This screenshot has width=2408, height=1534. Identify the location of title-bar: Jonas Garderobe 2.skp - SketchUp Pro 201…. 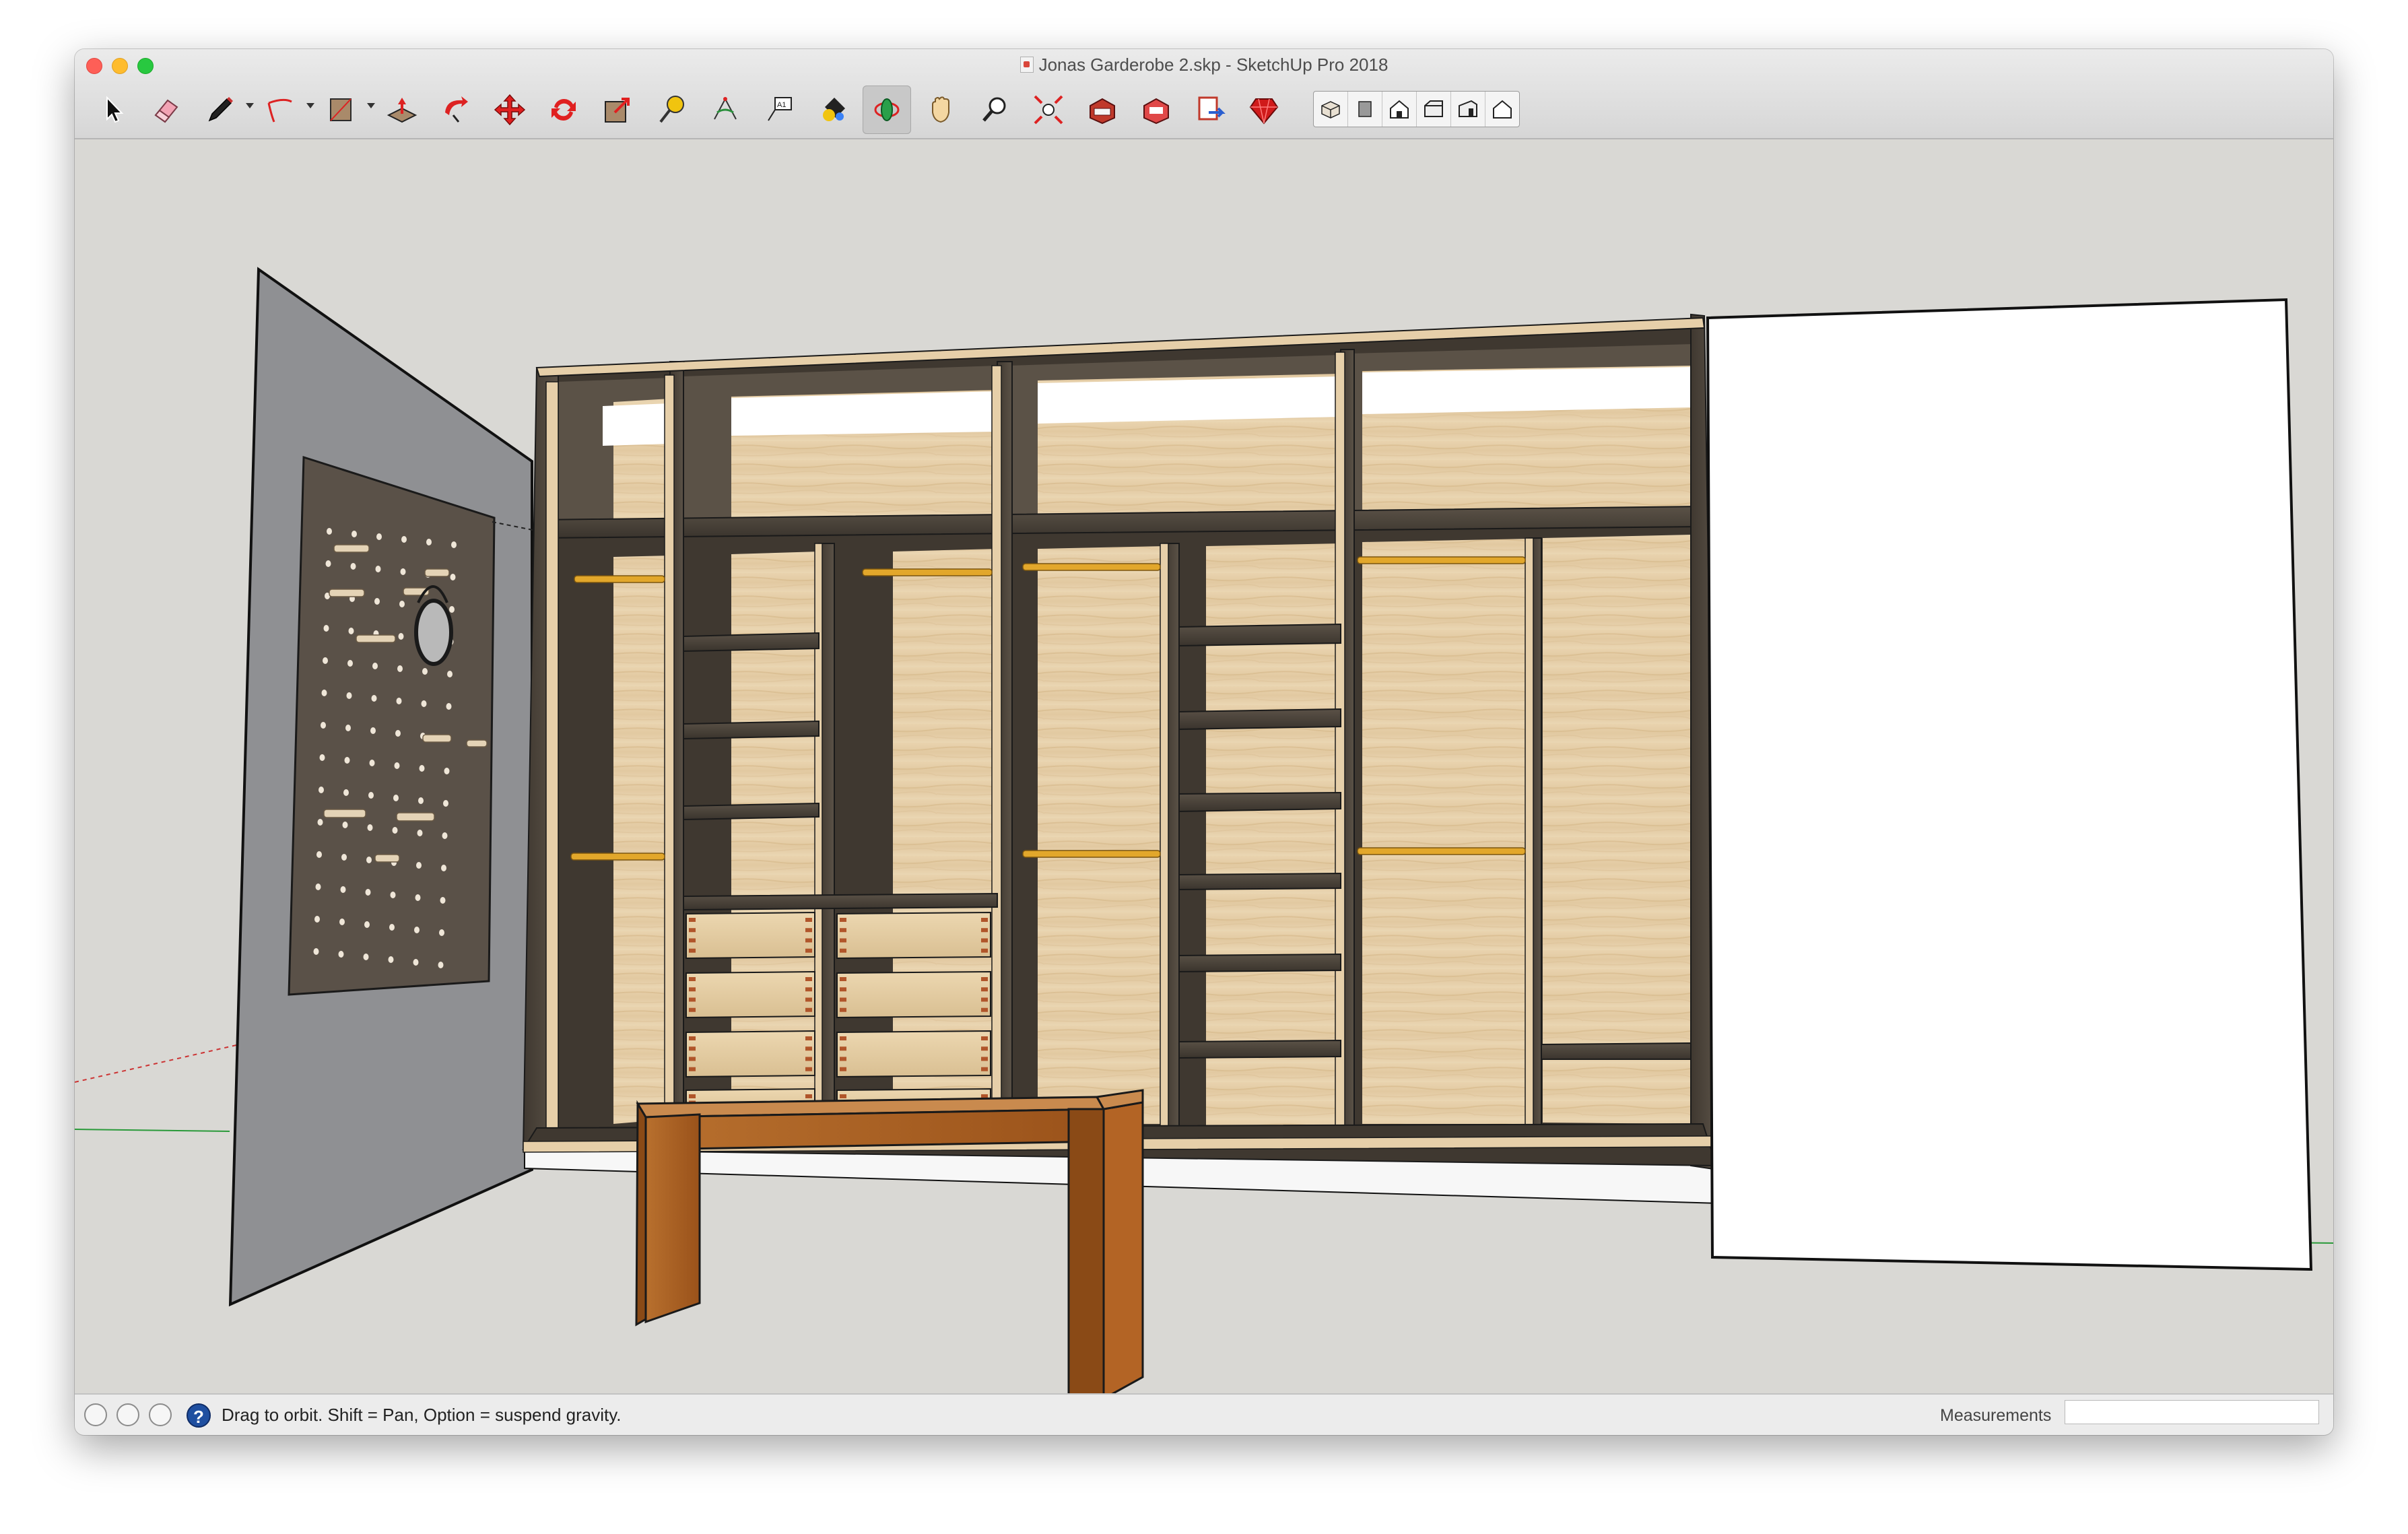
(1204, 94).